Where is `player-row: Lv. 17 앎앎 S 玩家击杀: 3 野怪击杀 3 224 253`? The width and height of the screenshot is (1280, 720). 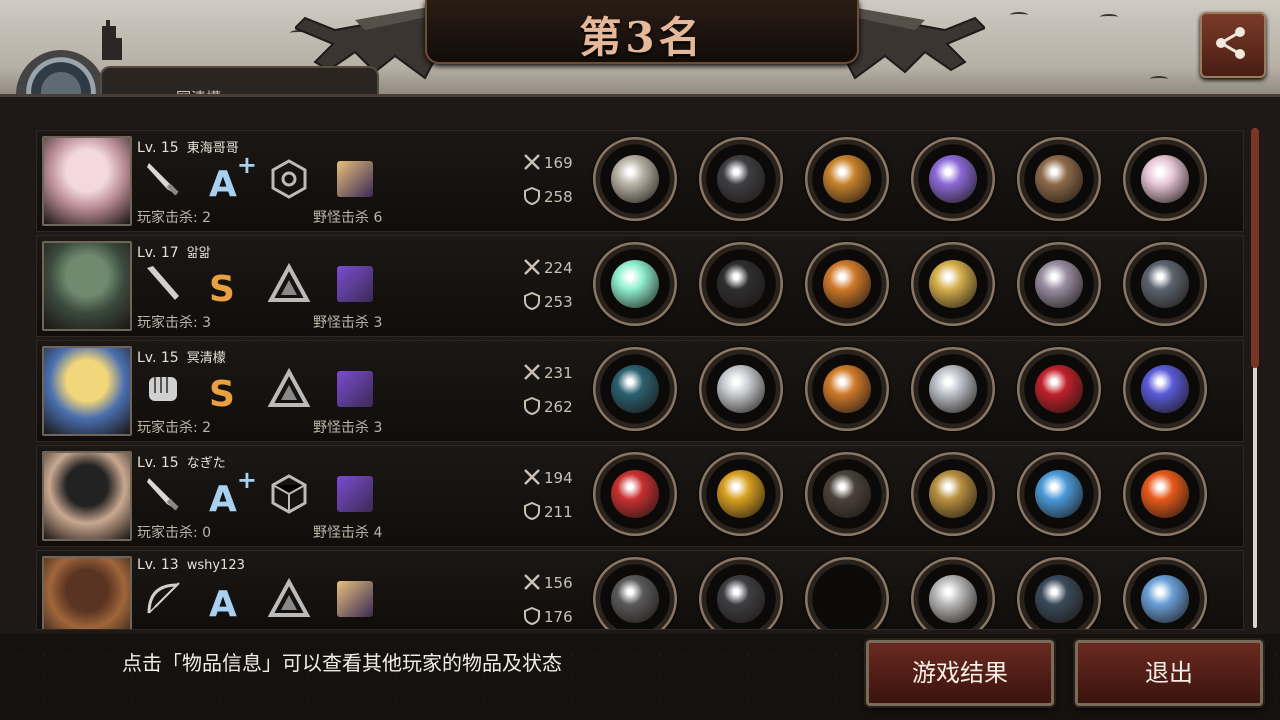
player-row: Lv. 17 앎앎 S 玩家击杀: 3 野怪击杀 3 224 253 is located at coordinates (640, 286).